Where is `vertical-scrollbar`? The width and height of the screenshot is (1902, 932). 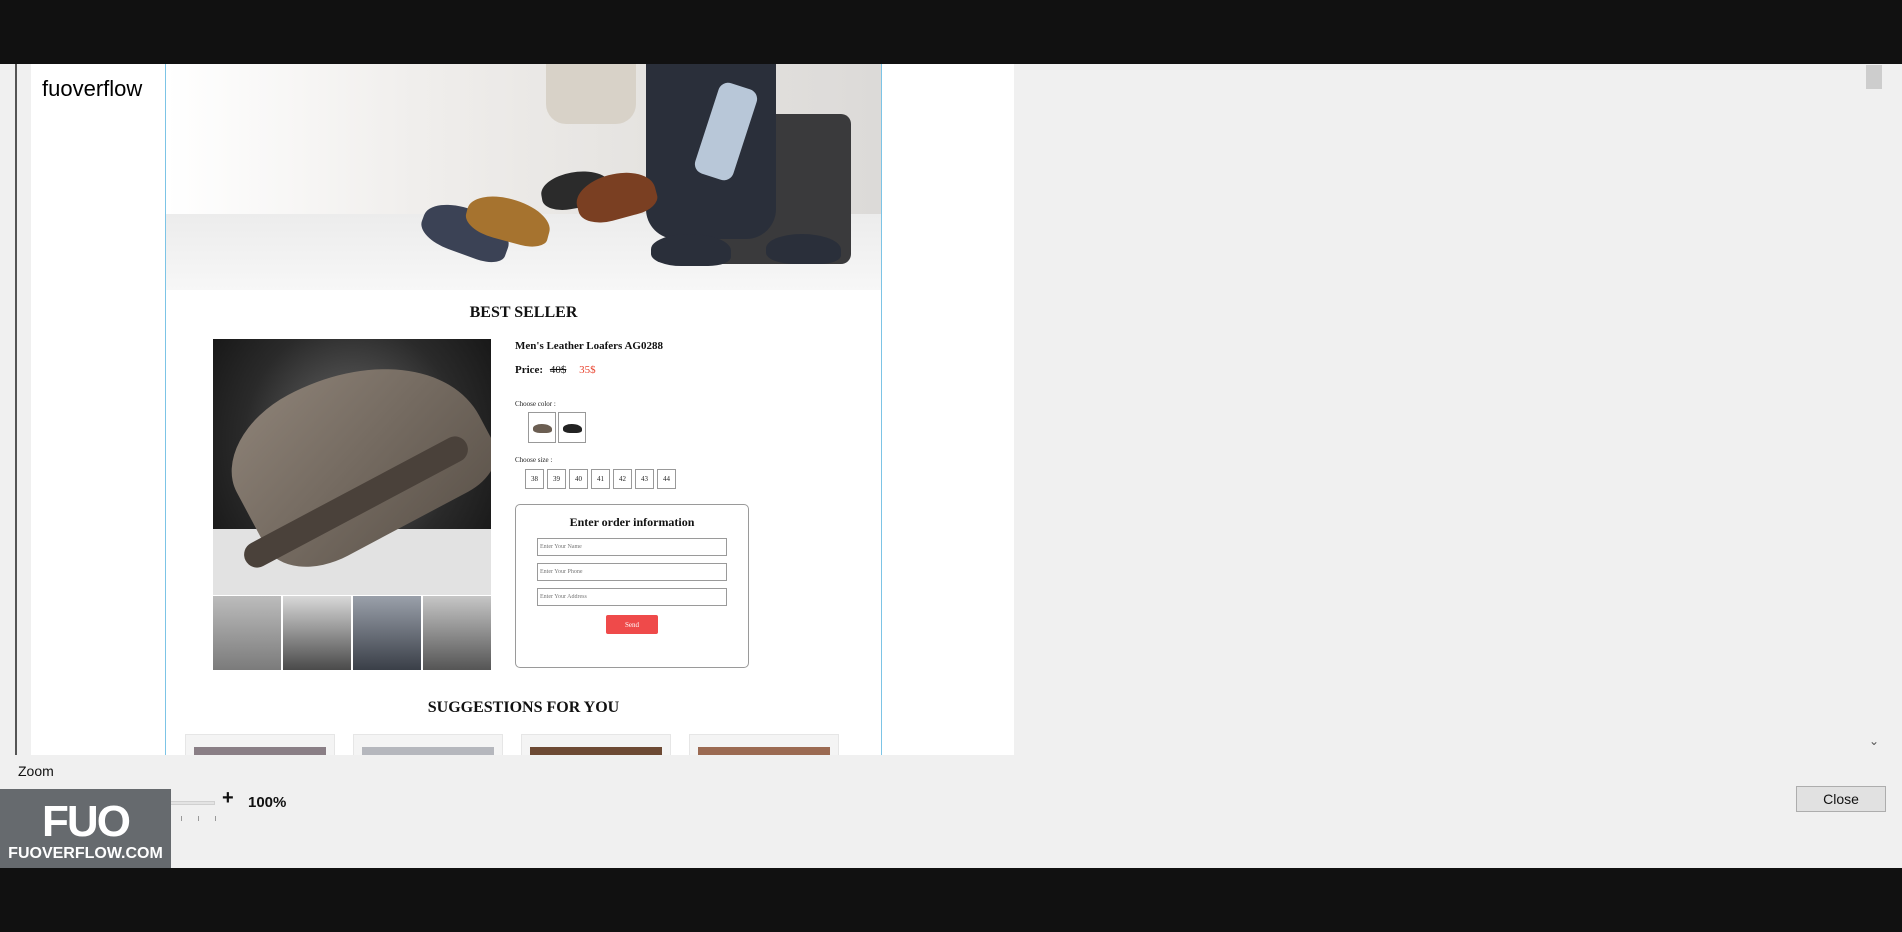 vertical-scrollbar is located at coordinates (1874, 409).